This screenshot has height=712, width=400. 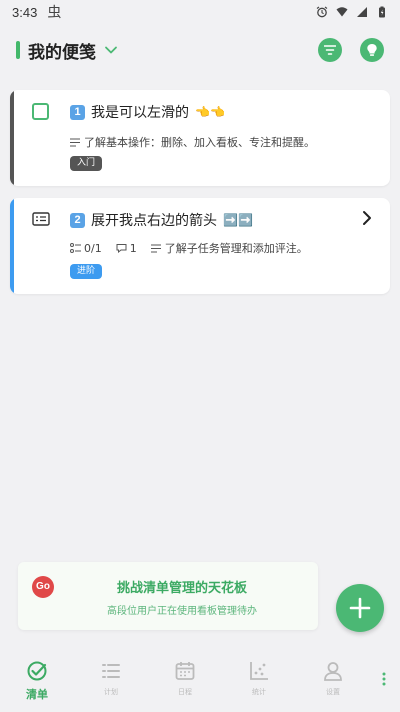 I want to click on filter-button, so click(x=330, y=50).